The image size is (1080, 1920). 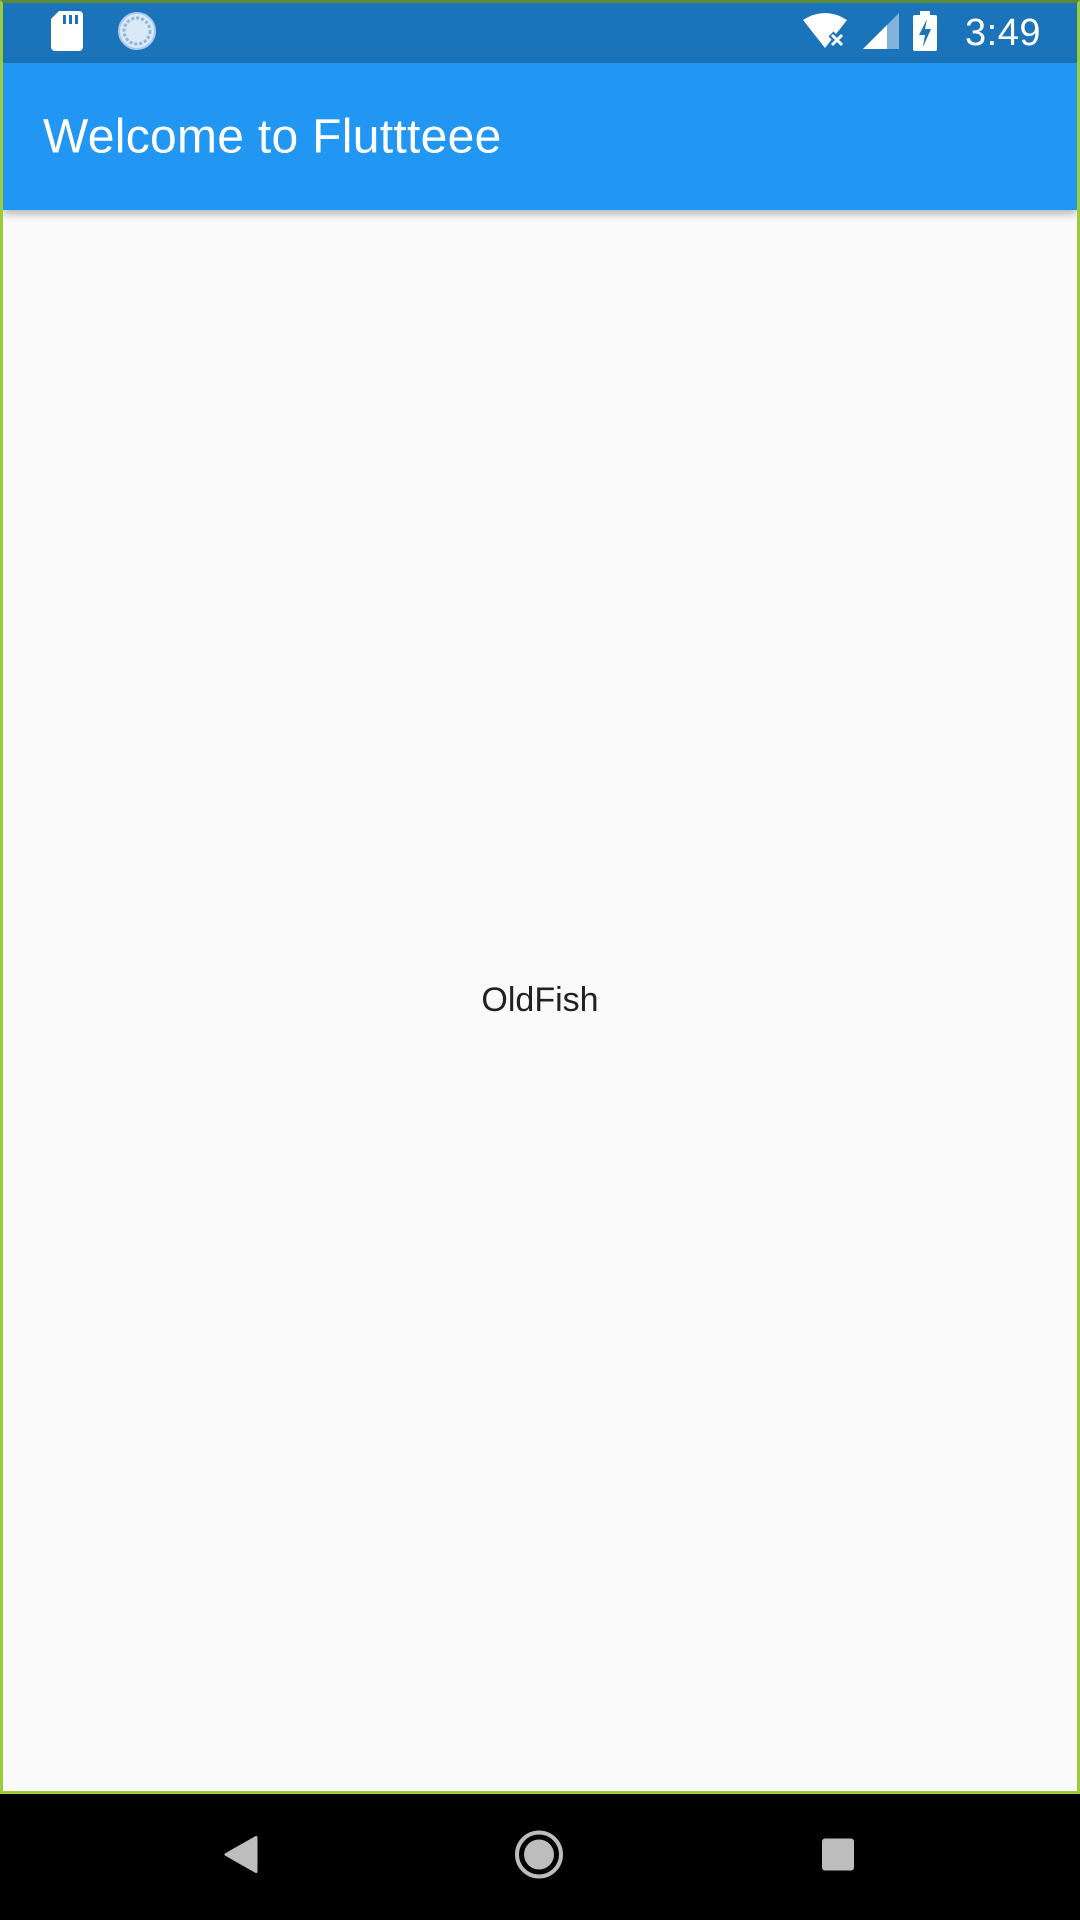 I want to click on back-icon, so click(x=241, y=1857).